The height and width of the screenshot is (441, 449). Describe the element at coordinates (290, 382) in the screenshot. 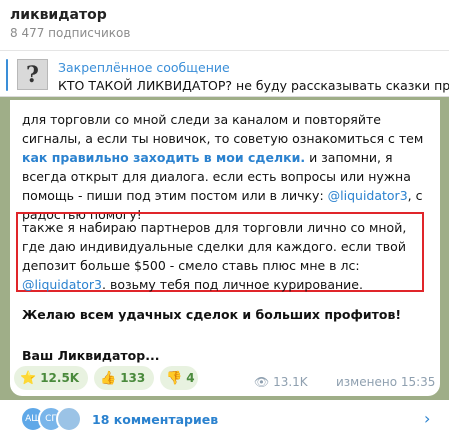

I see `views-value: 13.1K` at that location.